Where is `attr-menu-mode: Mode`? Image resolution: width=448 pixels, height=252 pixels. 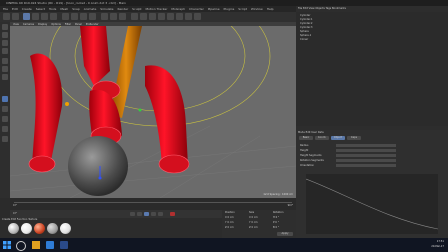
attr-menu-mode: Mode is located at coordinates (301, 132).